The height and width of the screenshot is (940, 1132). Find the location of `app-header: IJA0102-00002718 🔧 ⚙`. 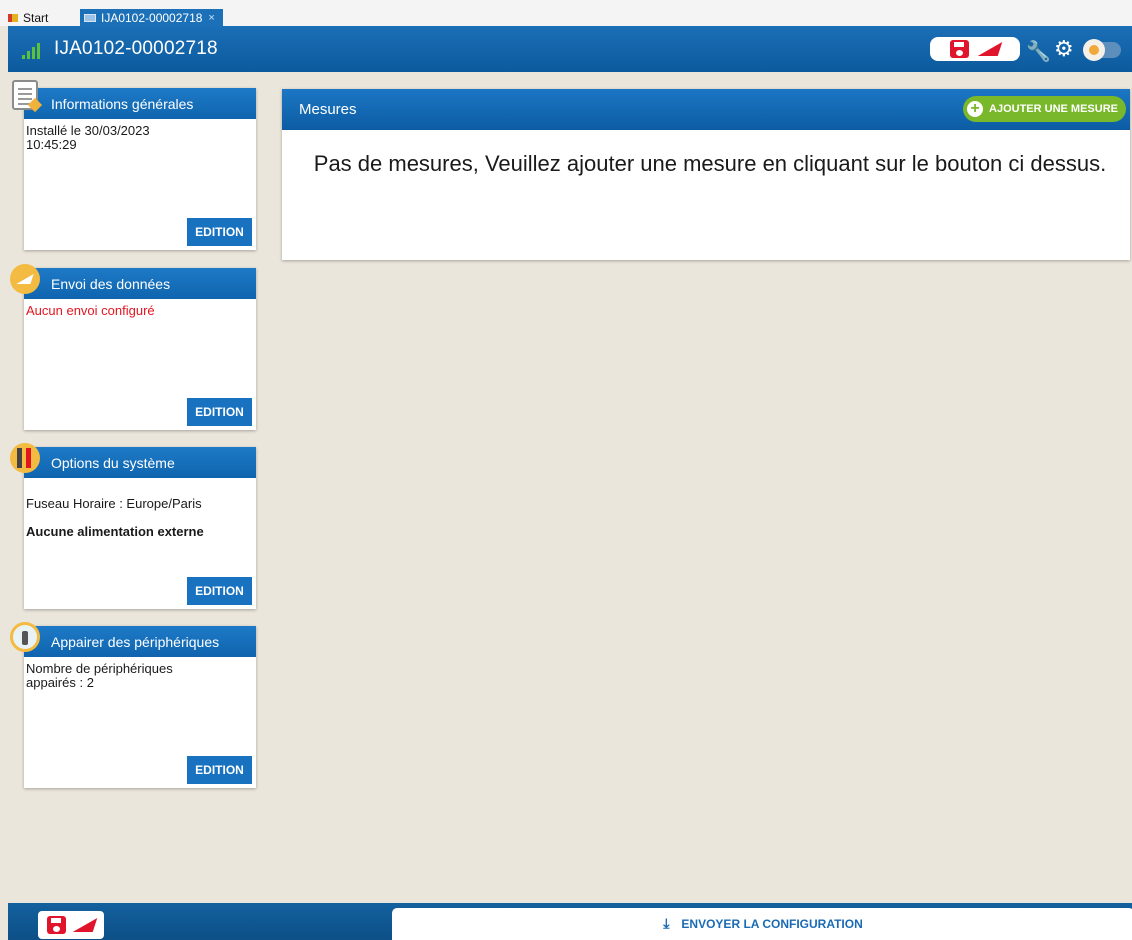

app-header: IJA0102-00002718 🔧 ⚙ is located at coordinates (570, 49).